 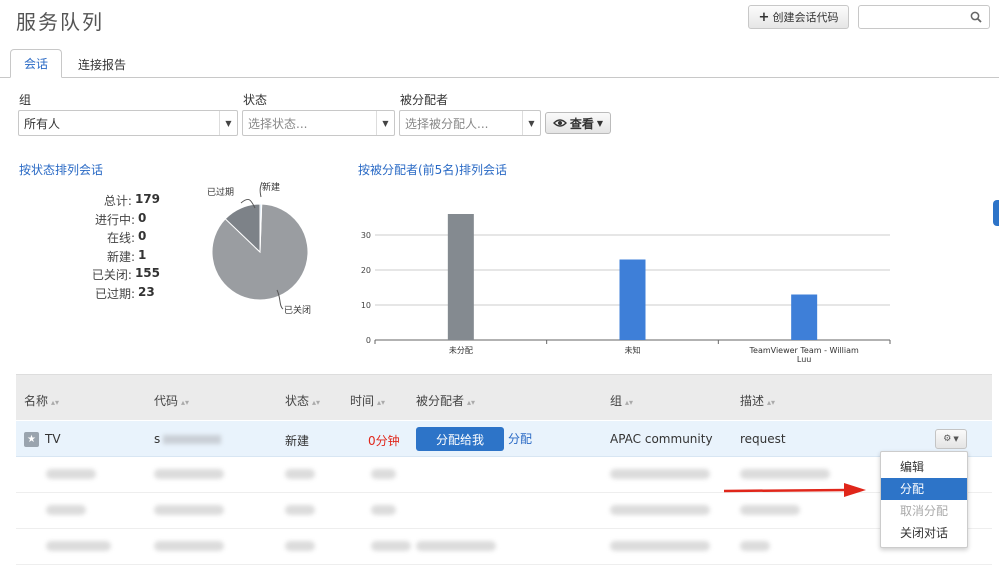 What do you see at coordinates (924, 533) in the screenshot?
I see `menu-item-close-session: 关闭对话` at bounding box center [924, 533].